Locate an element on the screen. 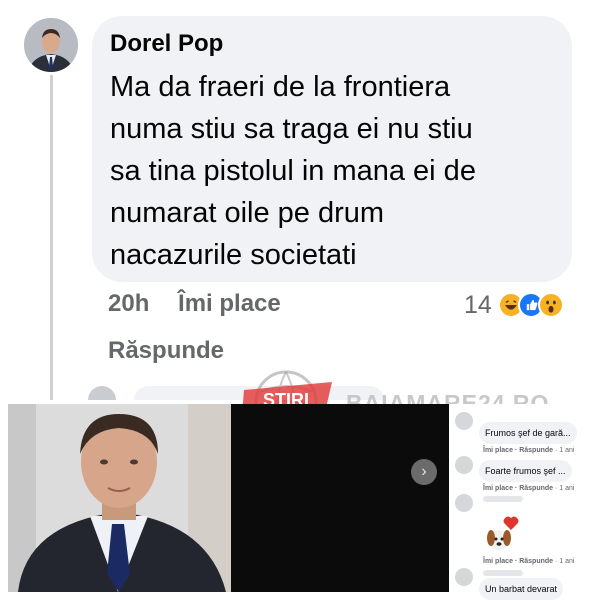  man-portrait is located at coordinates (119, 498).